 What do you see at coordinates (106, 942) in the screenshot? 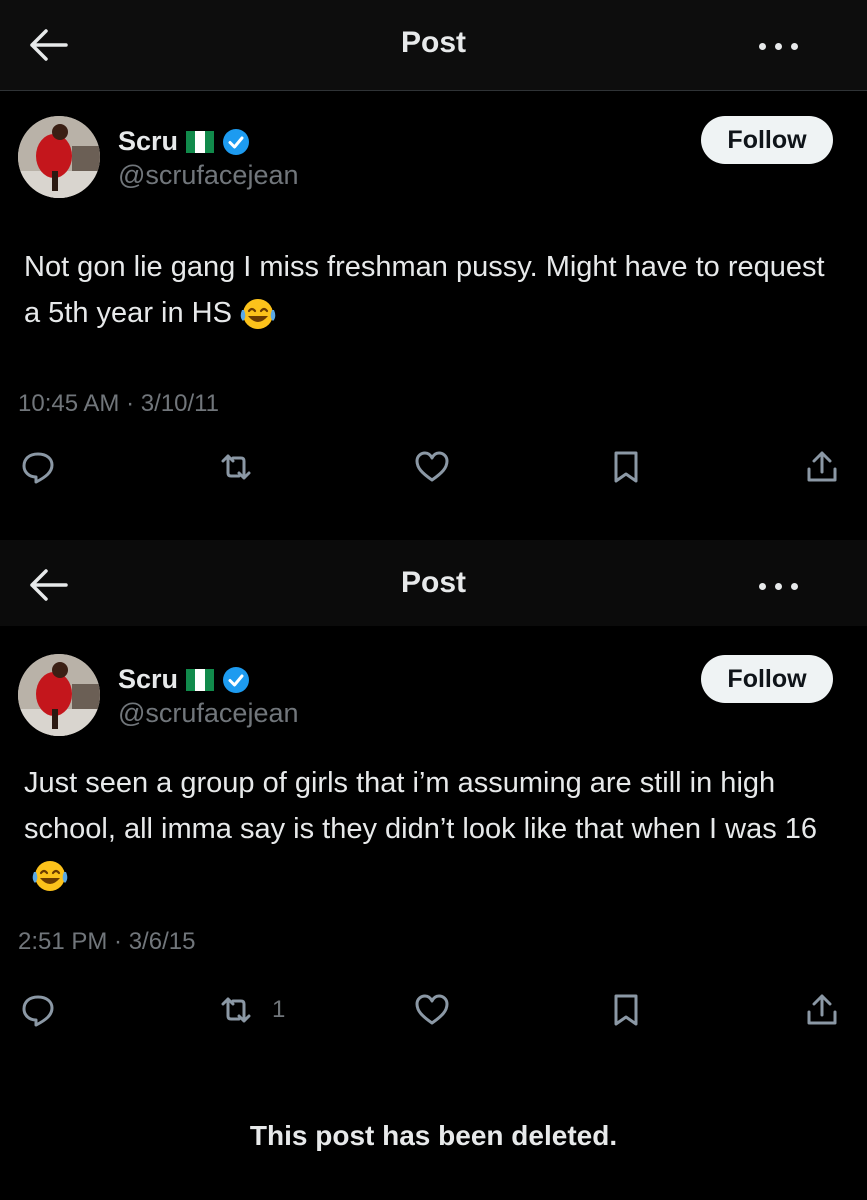
I see `timestamp: 2:51 PM · 3/6/15` at bounding box center [106, 942].